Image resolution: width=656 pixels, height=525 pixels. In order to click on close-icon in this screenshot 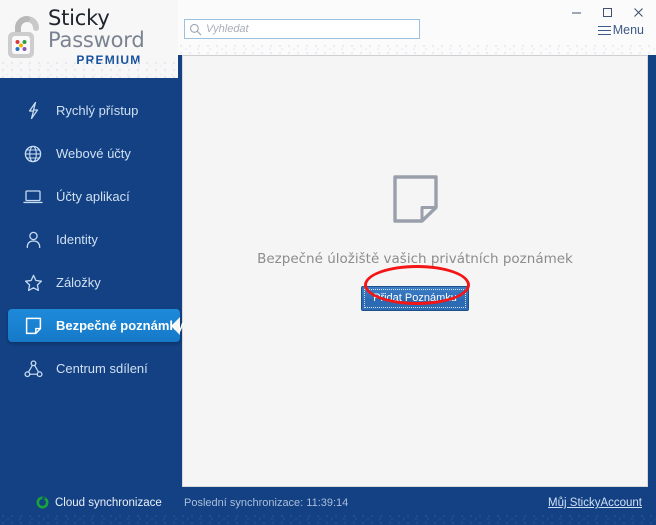, I will do `click(638, 12)`.